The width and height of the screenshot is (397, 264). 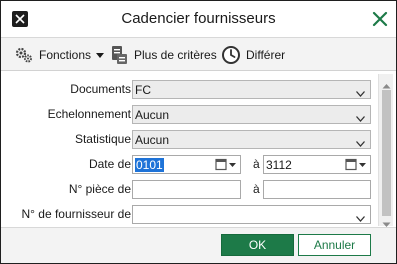 I want to click on statistique-select: Aucun, so click(x=251, y=139).